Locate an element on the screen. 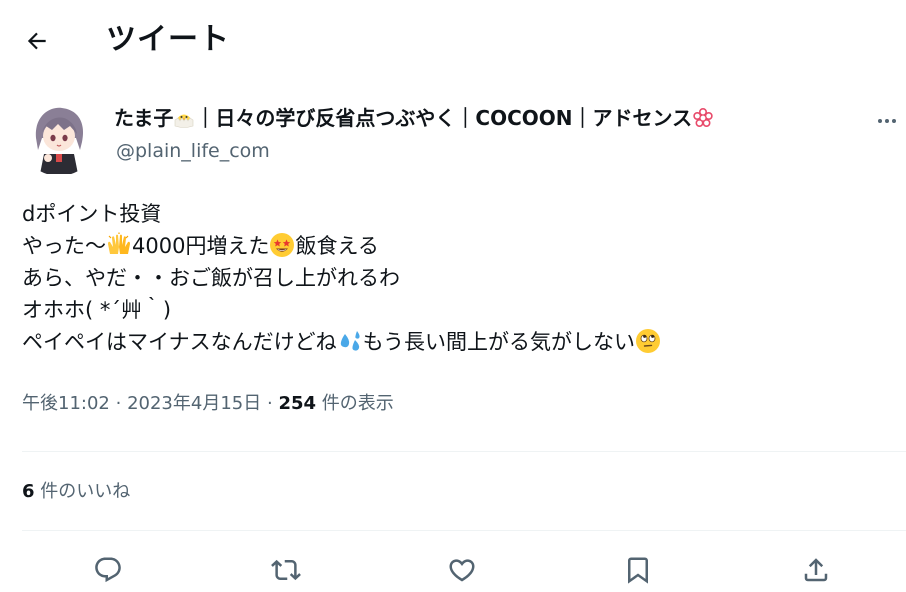  retweet-icon is located at coordinates (286, 570).